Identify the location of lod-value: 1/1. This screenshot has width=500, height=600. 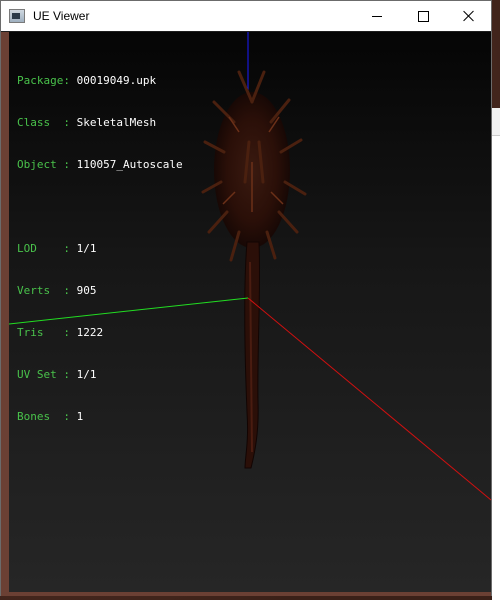
(86, 248).